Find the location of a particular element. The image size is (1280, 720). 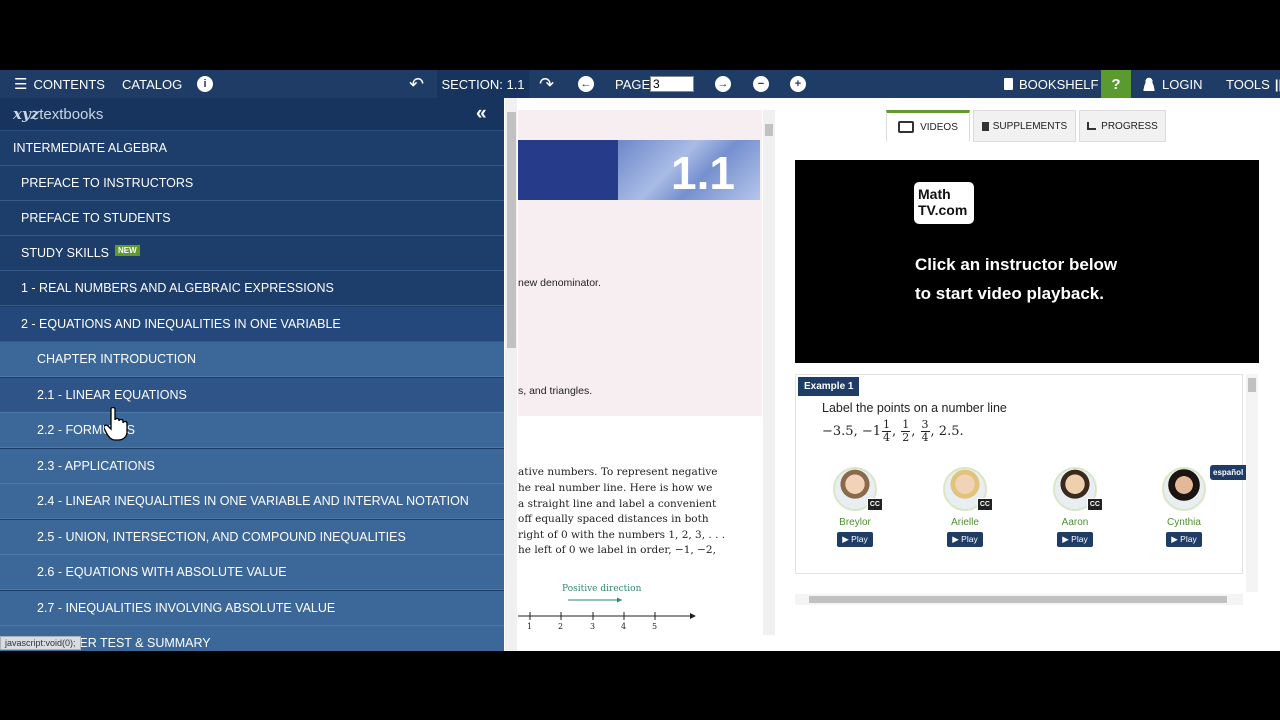

sidebar-item-2-2: 2.2 - FORMULAS is located at coordinates (252, 430).